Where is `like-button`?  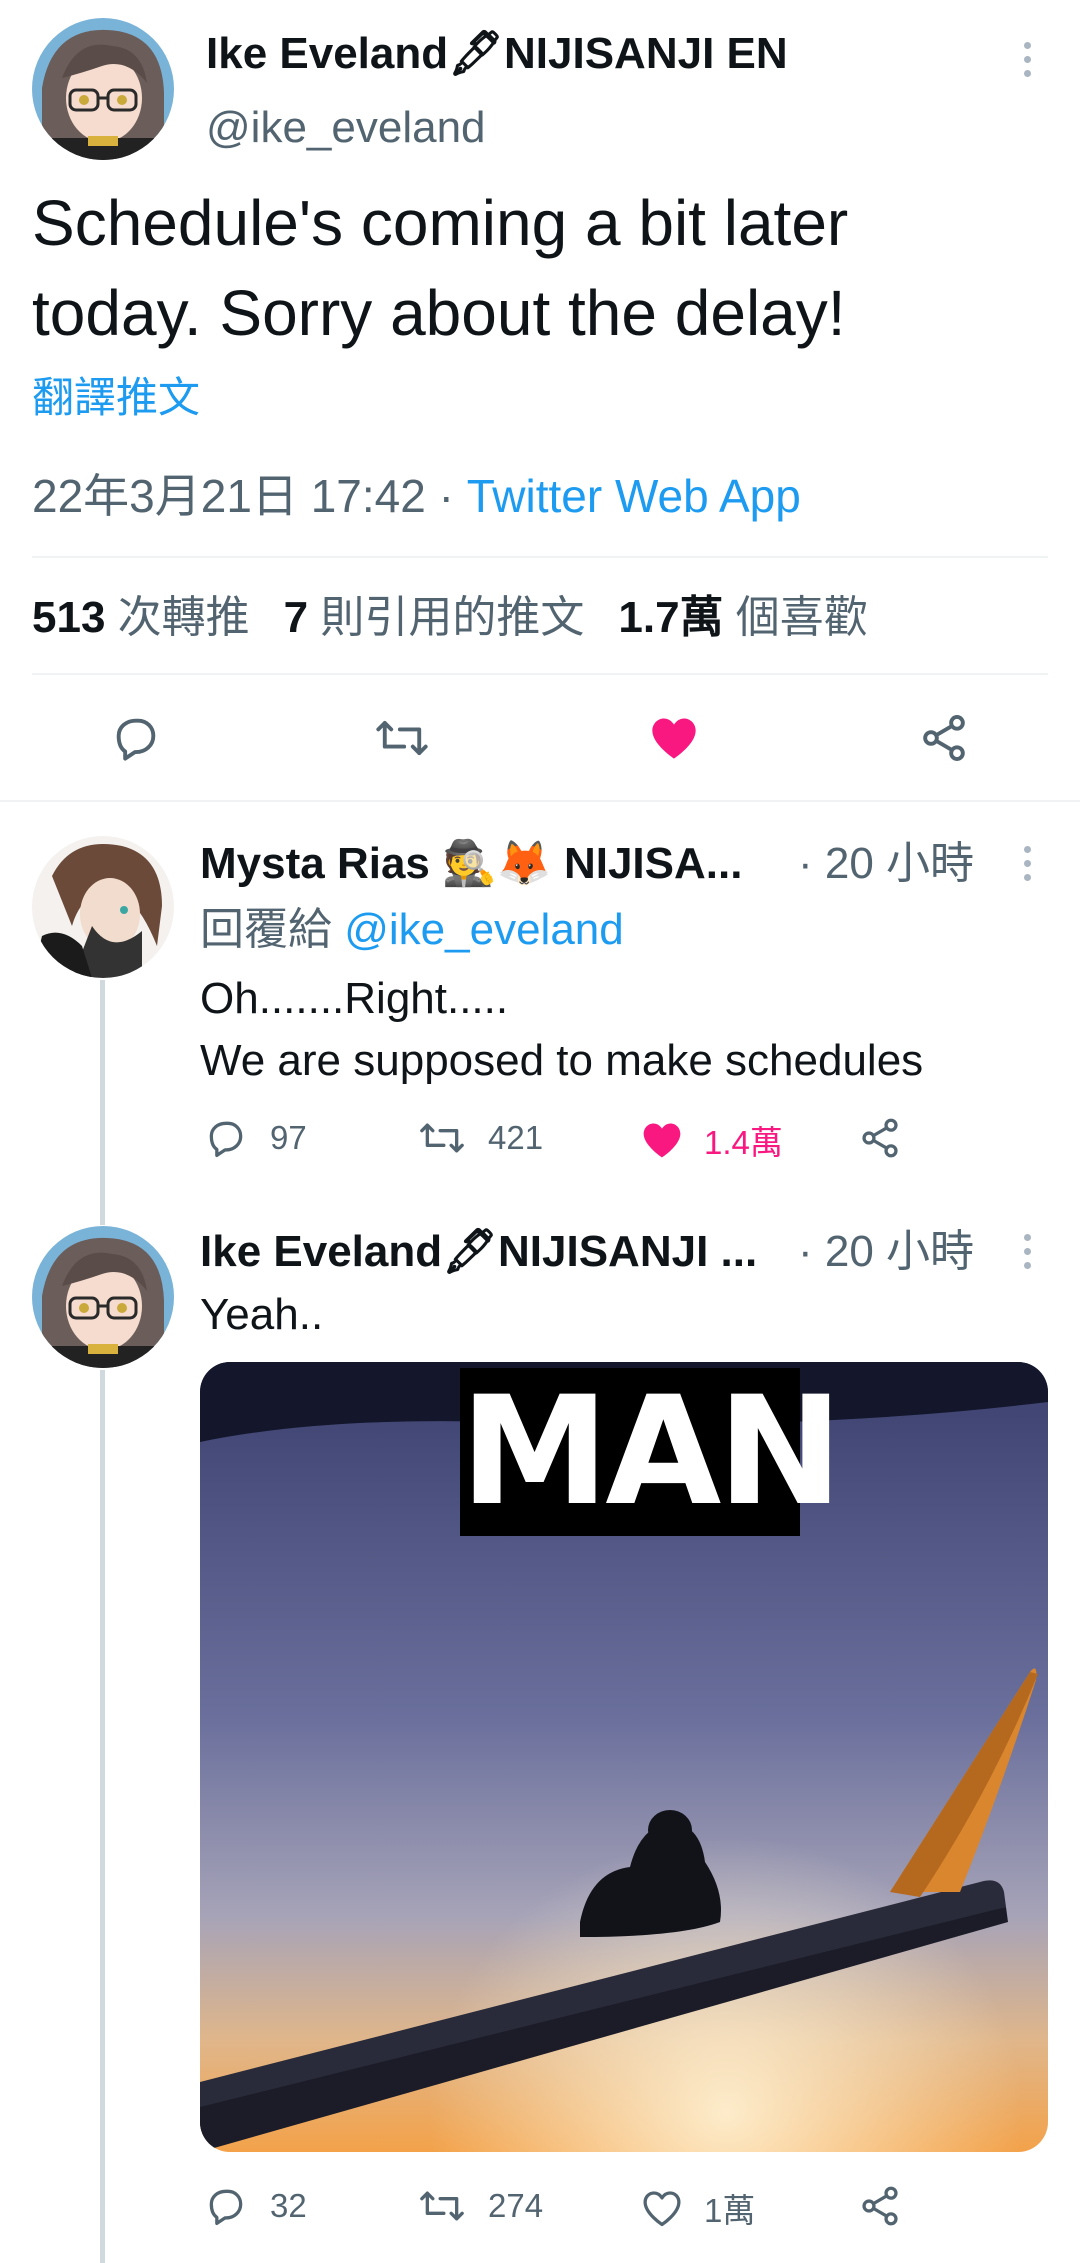
like-button is located at coordinates (674, 738).